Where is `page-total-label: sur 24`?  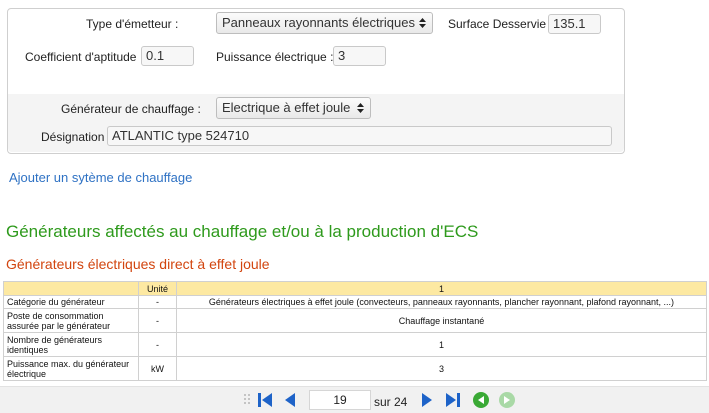
page-total-label: sur 24 is located at coordinates (391, 402).